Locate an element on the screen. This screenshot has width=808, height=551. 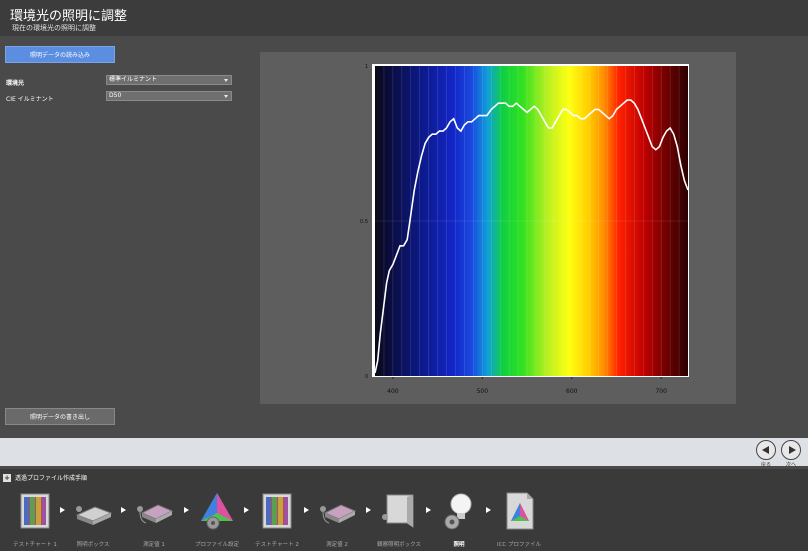
load-illumination-button: 照明データの読み込み is located at coordinates (60, 54).